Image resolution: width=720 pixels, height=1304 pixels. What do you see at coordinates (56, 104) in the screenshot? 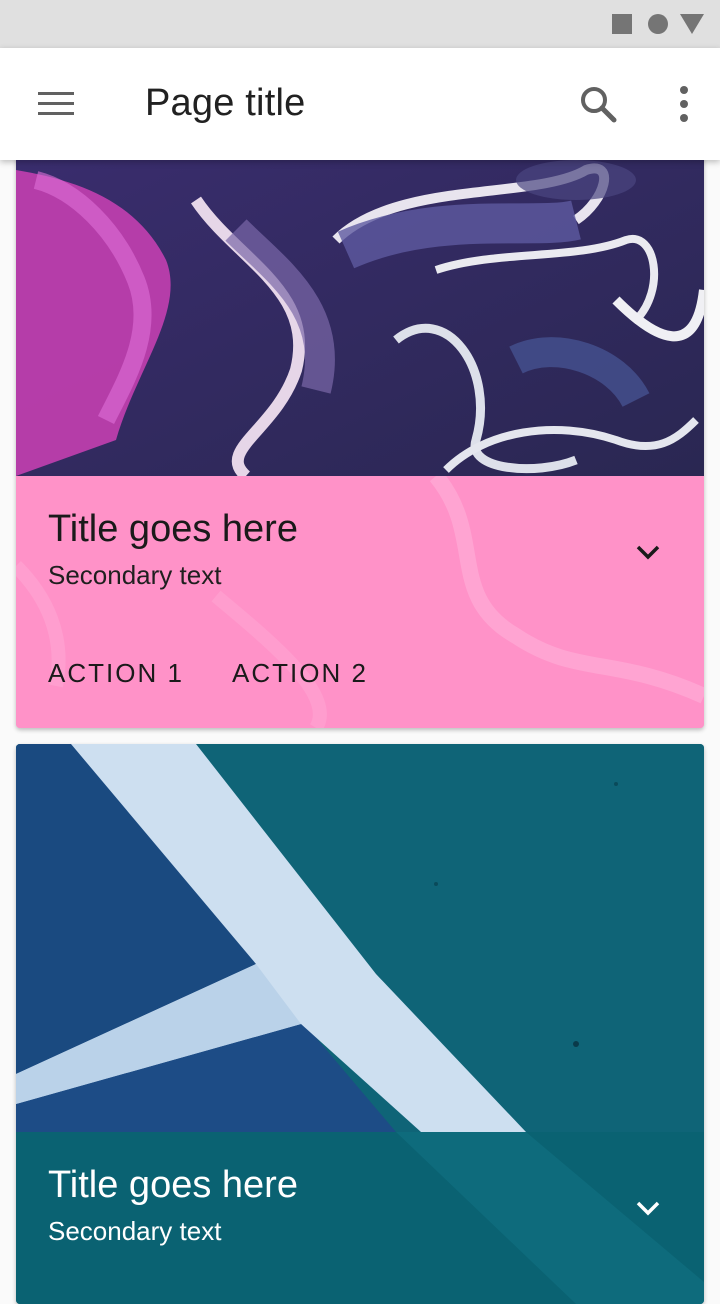
I see `menu-icon` at bounding box center [56, 104].